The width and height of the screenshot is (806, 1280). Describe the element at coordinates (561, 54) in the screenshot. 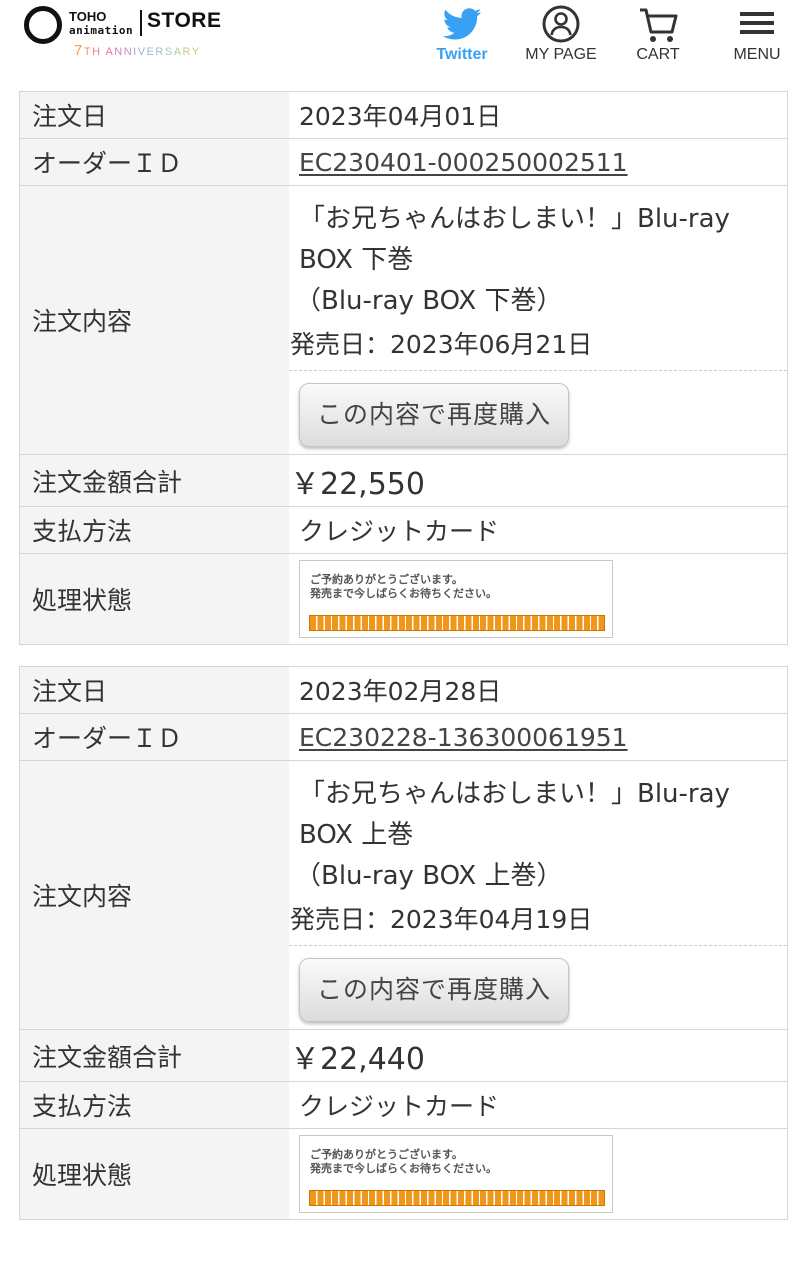

I see `nav-my-page-label: MY PAGE` at that location.